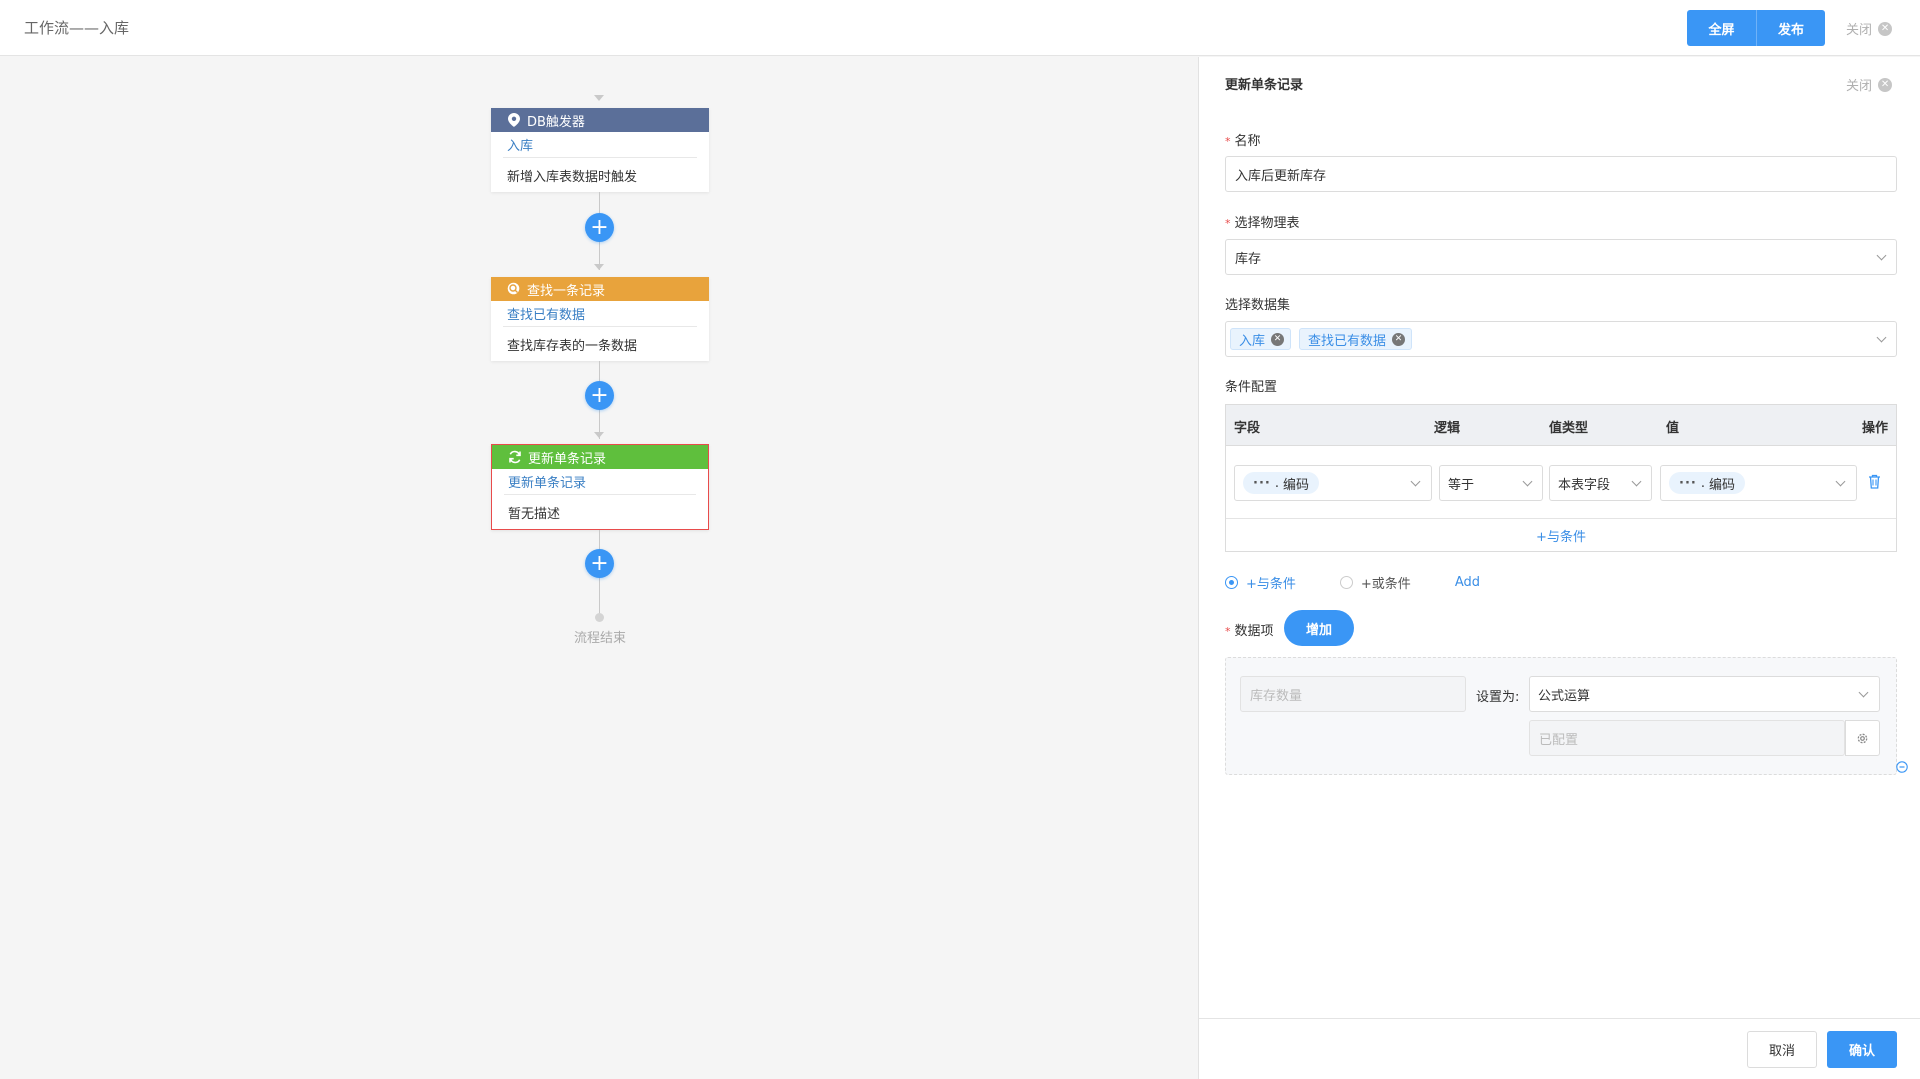  What do you see at coordinates (1561, 535) in the screenshot?
I see `add-and-condition-link: +与条件` at bounding box center [1561, 535].